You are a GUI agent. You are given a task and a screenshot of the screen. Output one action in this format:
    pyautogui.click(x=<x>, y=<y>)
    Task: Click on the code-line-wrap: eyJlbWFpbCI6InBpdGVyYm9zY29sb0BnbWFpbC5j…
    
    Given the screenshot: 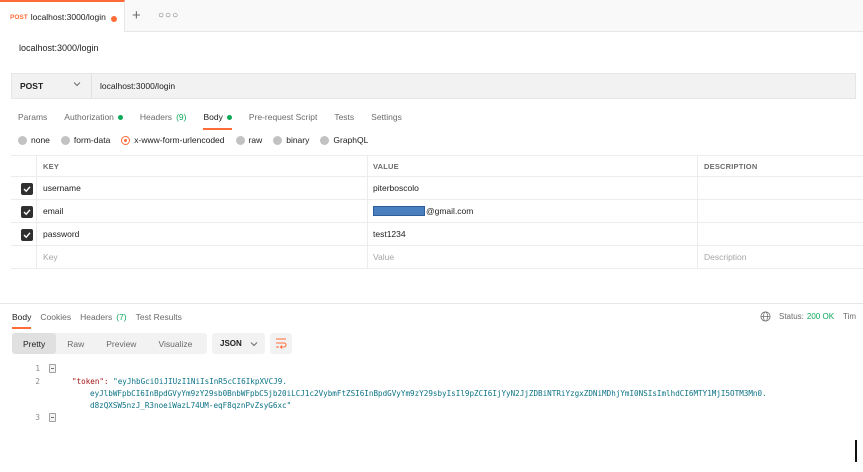 What is the action you would take?
    pyautogui.click(x=428, y=393)
    